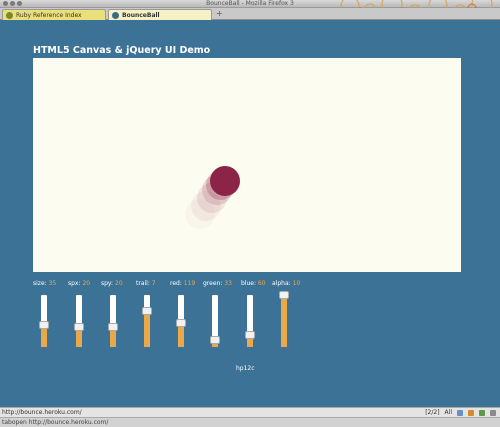 The width and height of the screenshot is (500, 427). Describe the element at coordinates (448, 412) in the screenshot. I see `all-tabs-label: All` at that location.